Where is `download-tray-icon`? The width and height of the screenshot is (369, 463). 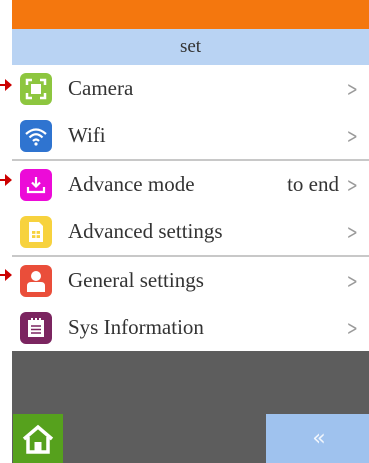 download-tray-icon is located at coordinates (36, 184).